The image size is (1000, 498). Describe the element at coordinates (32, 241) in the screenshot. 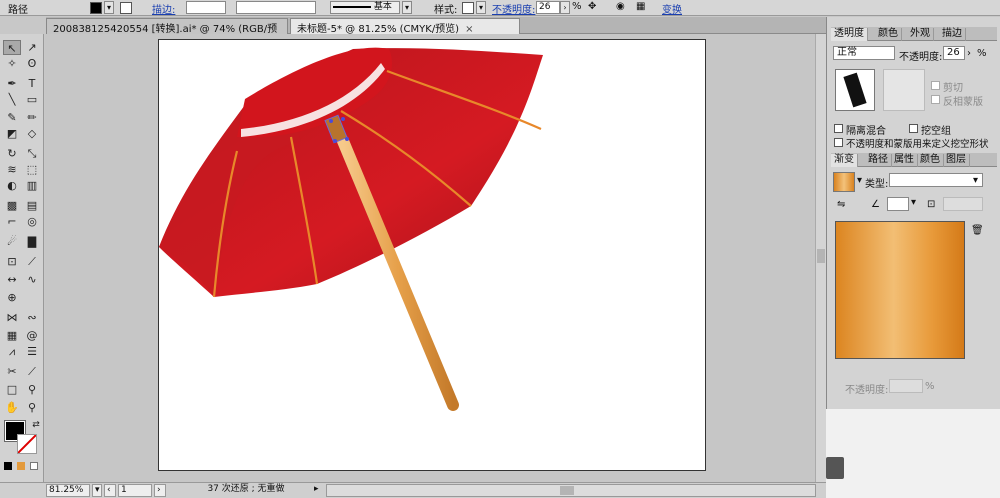

I see `column-graph-tool-icon: ▇` at that location.